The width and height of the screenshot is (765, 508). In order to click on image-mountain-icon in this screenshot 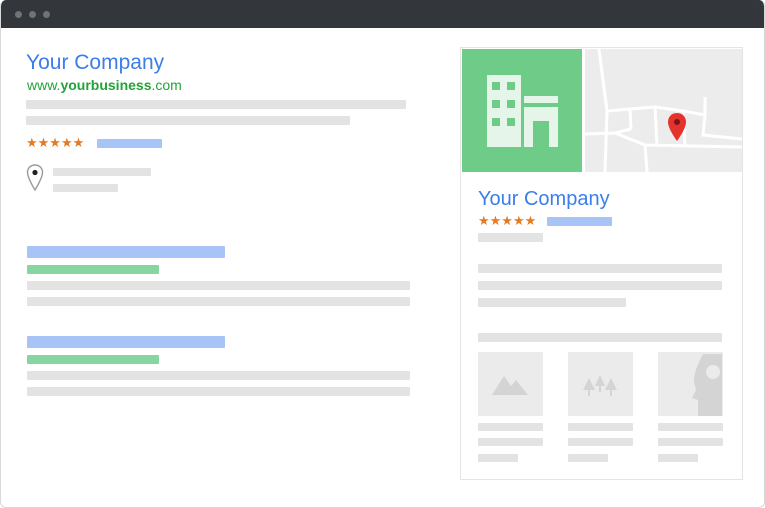, I will do `click(510, 385)`.